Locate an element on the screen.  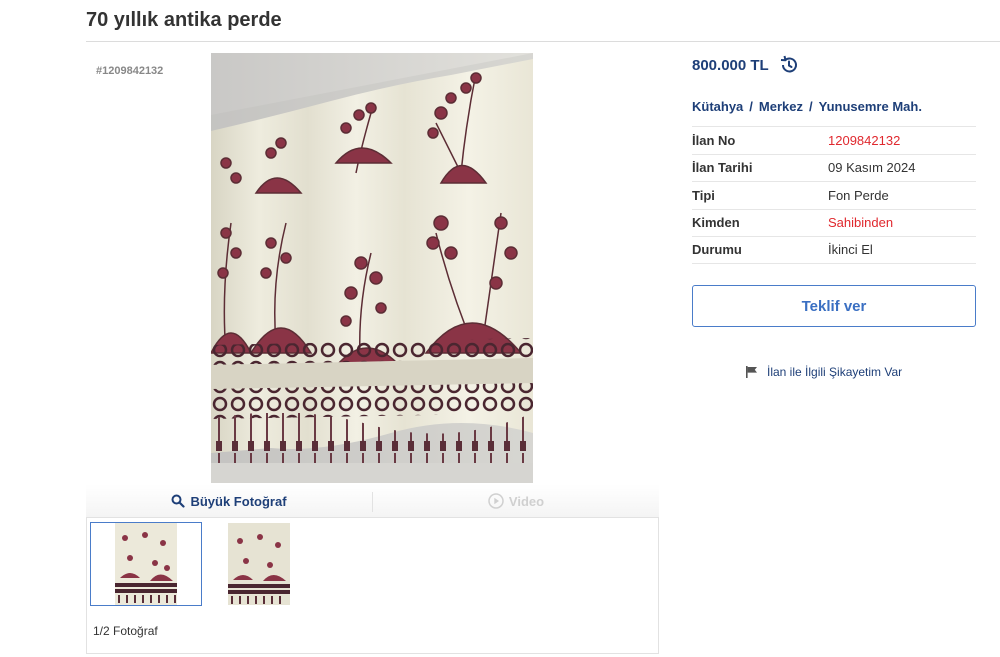
video-button: Video is located at coordinates (516, 501).